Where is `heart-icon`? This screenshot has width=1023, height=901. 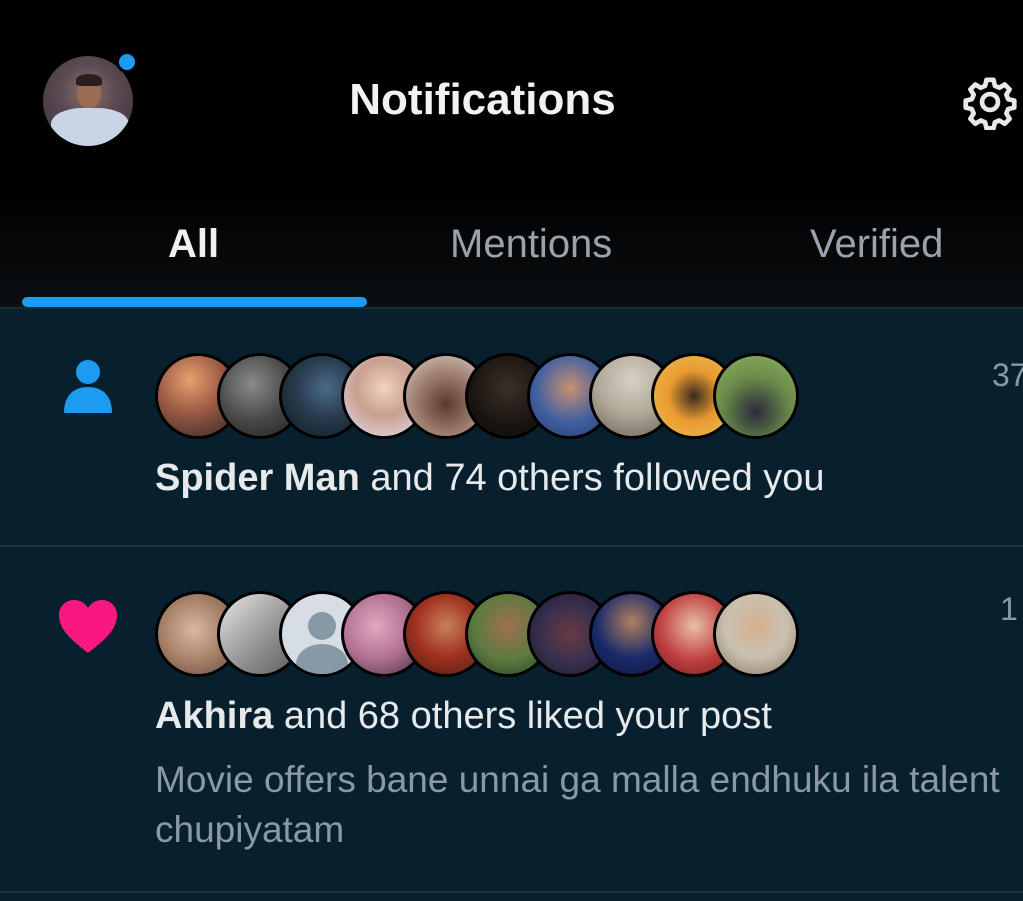 heart-icon is located at coordinates (88, 626).